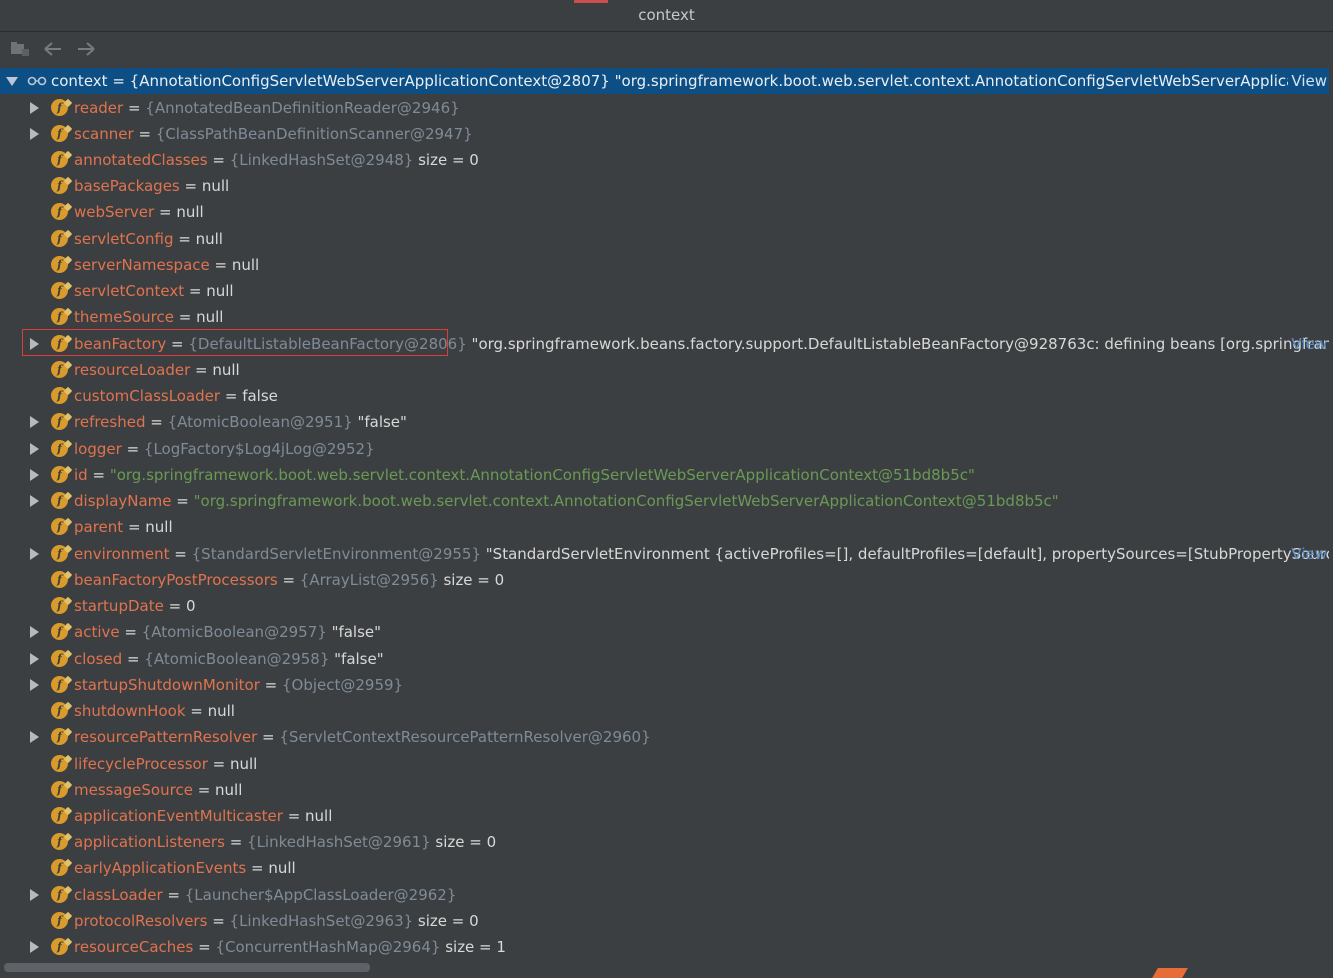 The width and height of the screenshot is (1333, 978). What do you see at coordinates (666, 265) in the screenshot?
I see `tree-row-serverNamespace: f serverNamespace = null` at bounding box center [666, 265].